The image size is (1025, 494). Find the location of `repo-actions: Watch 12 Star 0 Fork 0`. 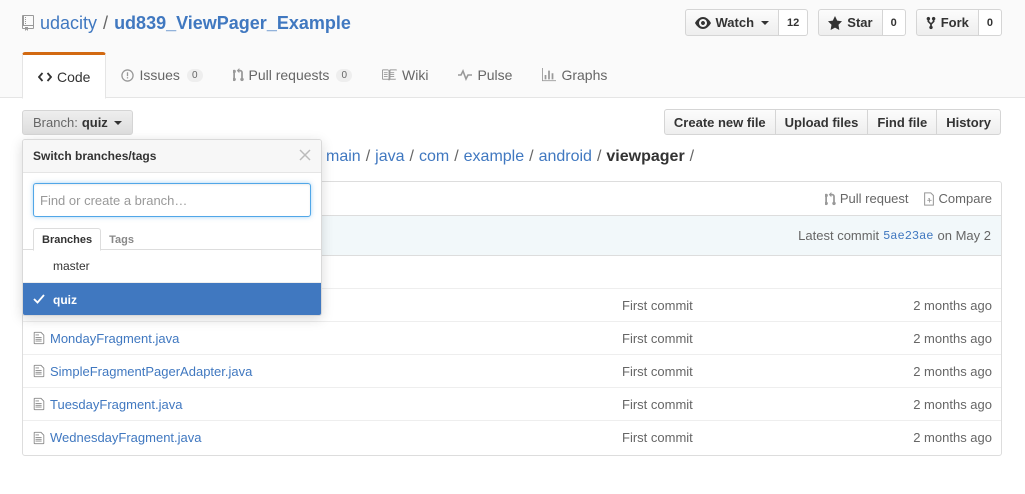

repo-actions: Watch 12 Star 0 Fork 0 is located at coordinates (843, 22).